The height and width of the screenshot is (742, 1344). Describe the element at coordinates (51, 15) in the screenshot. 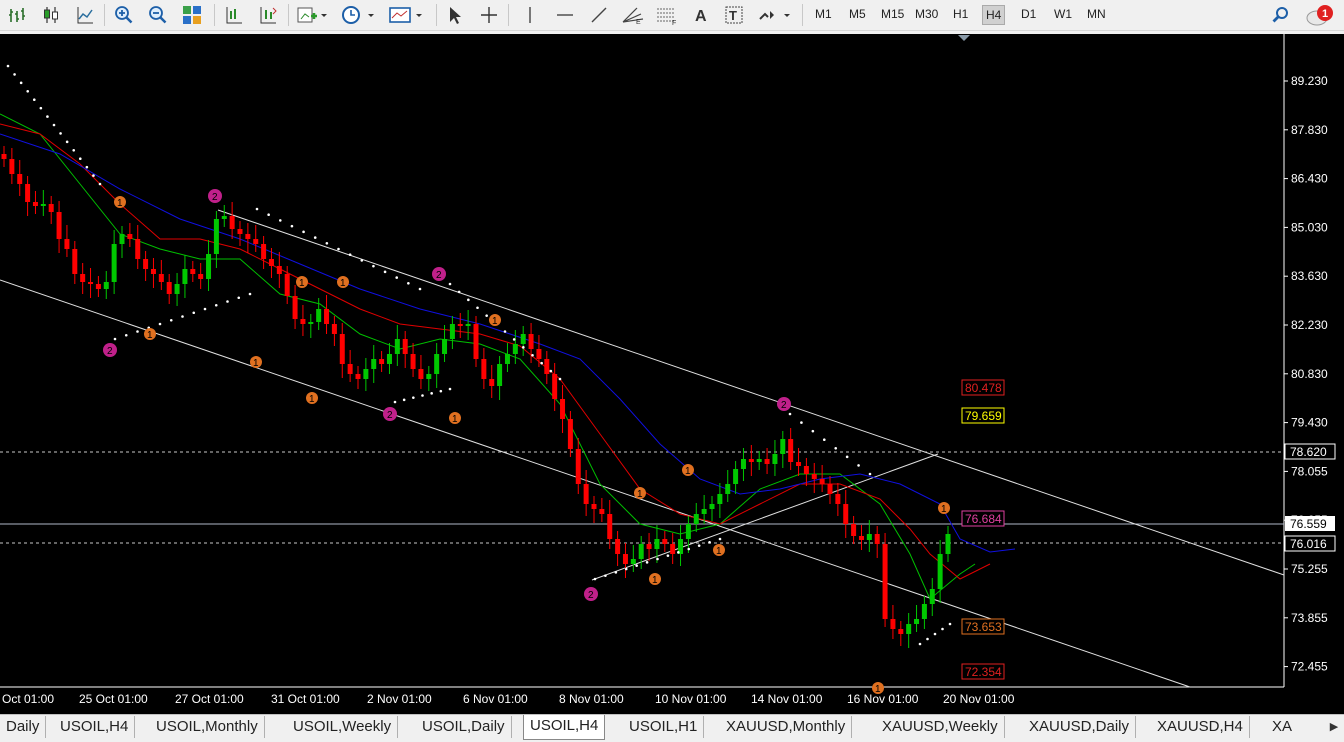

I see `candlestick-icon` at that location.